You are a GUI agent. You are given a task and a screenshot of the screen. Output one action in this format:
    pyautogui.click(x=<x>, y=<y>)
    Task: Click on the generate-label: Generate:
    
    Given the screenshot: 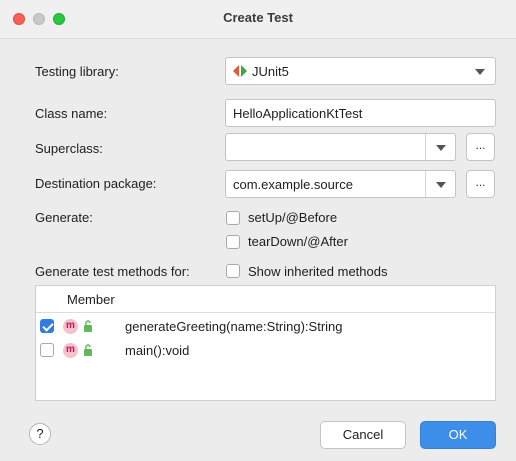 What is the action you would take?
    pyautogui.click(x=64, y=217)
    